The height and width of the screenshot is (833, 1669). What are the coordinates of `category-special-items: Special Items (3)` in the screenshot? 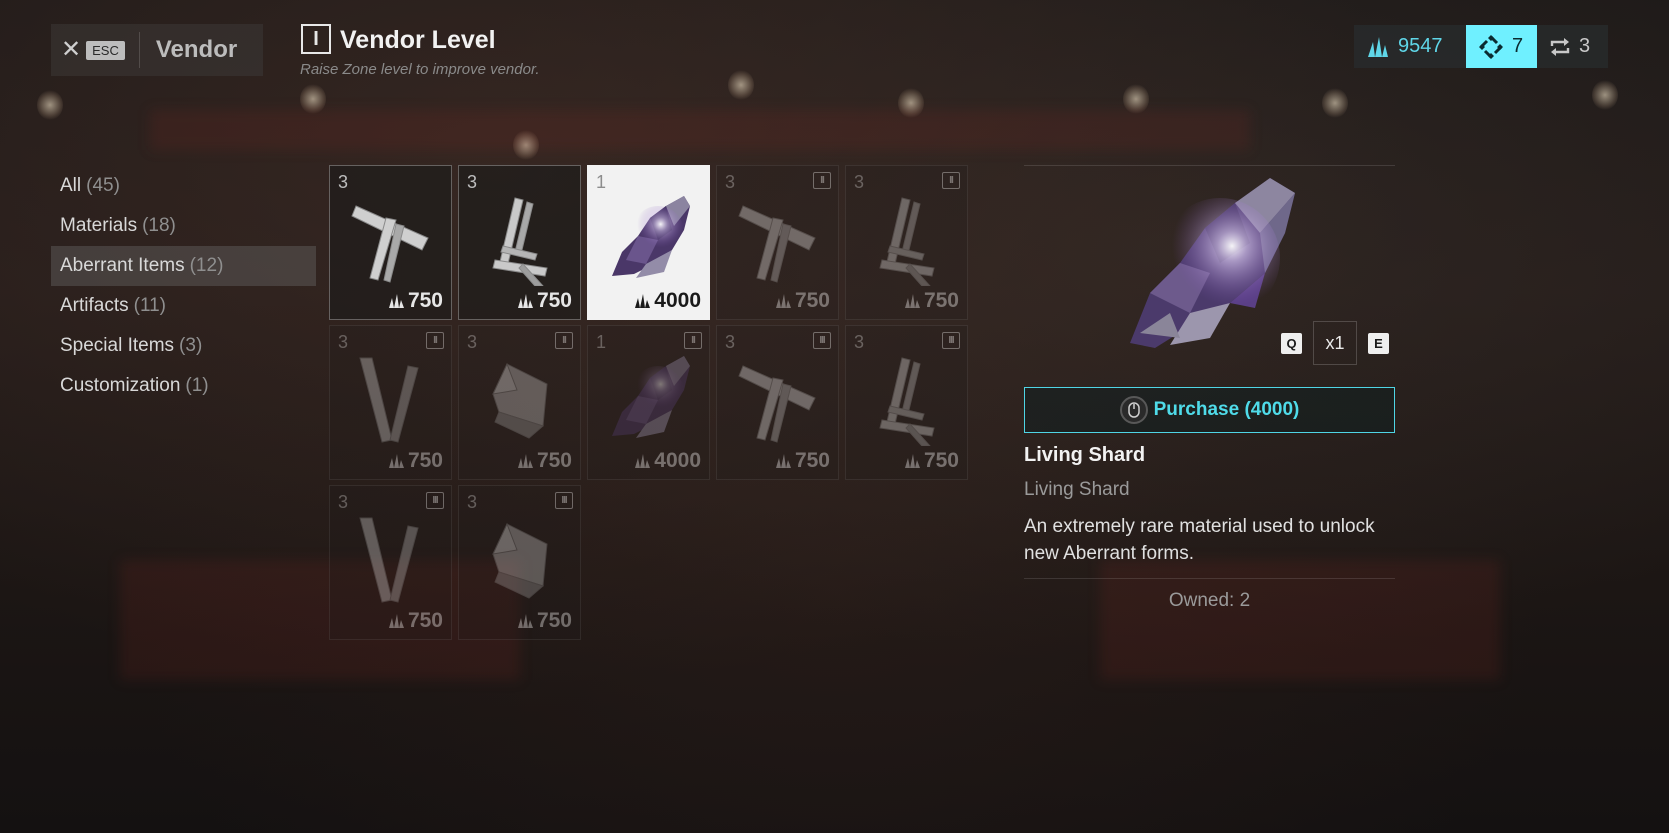 It's located at (183, 346).